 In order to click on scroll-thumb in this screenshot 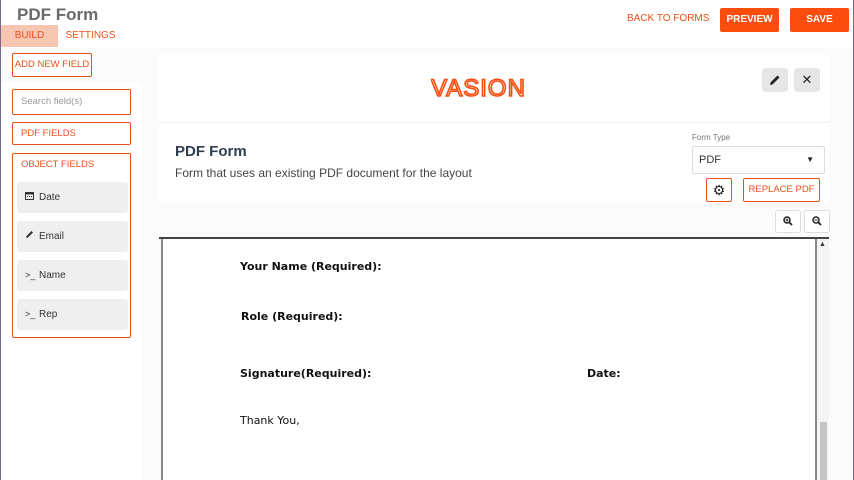, I will do `click(823, 451)`.